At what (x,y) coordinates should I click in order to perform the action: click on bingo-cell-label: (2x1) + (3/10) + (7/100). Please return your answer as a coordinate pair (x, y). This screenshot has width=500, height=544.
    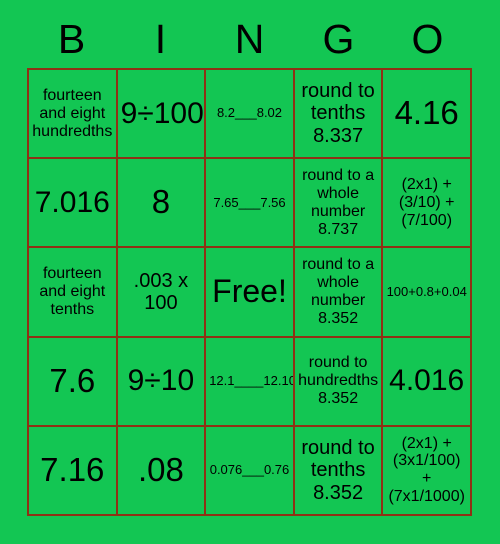
    Looking at the image, I should click on (426, 202).